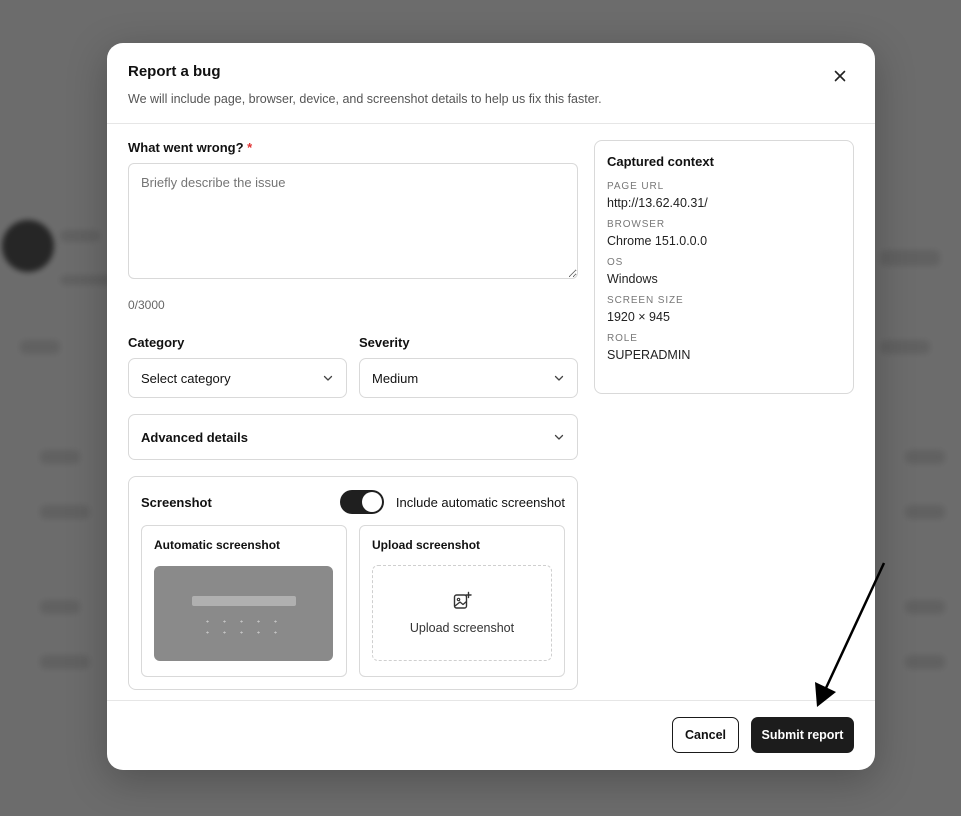 The width and height of the screenshot is (961, 816). What do you see at coordinates (462, 613) in the screenshot?
I see `upload-dropzone: Upload screenshot` at bounding box center [462, 613].